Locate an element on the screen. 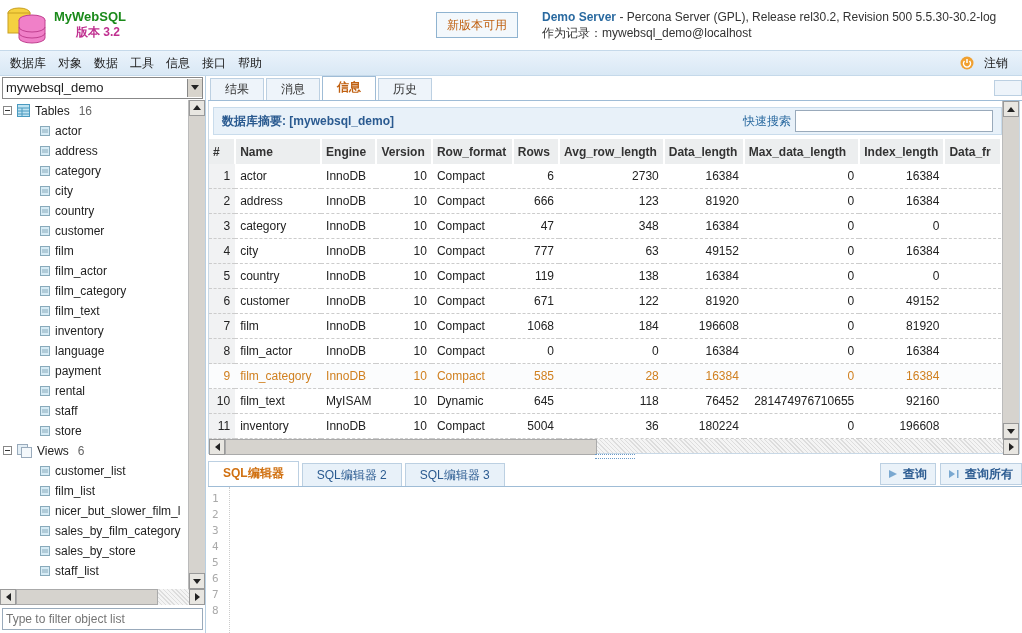 This screenshot has width=1022, height=633. table-row: 5 country InnoDB 10 Compact 119 138 16384 0 0 is located at coordinates (605, 276).